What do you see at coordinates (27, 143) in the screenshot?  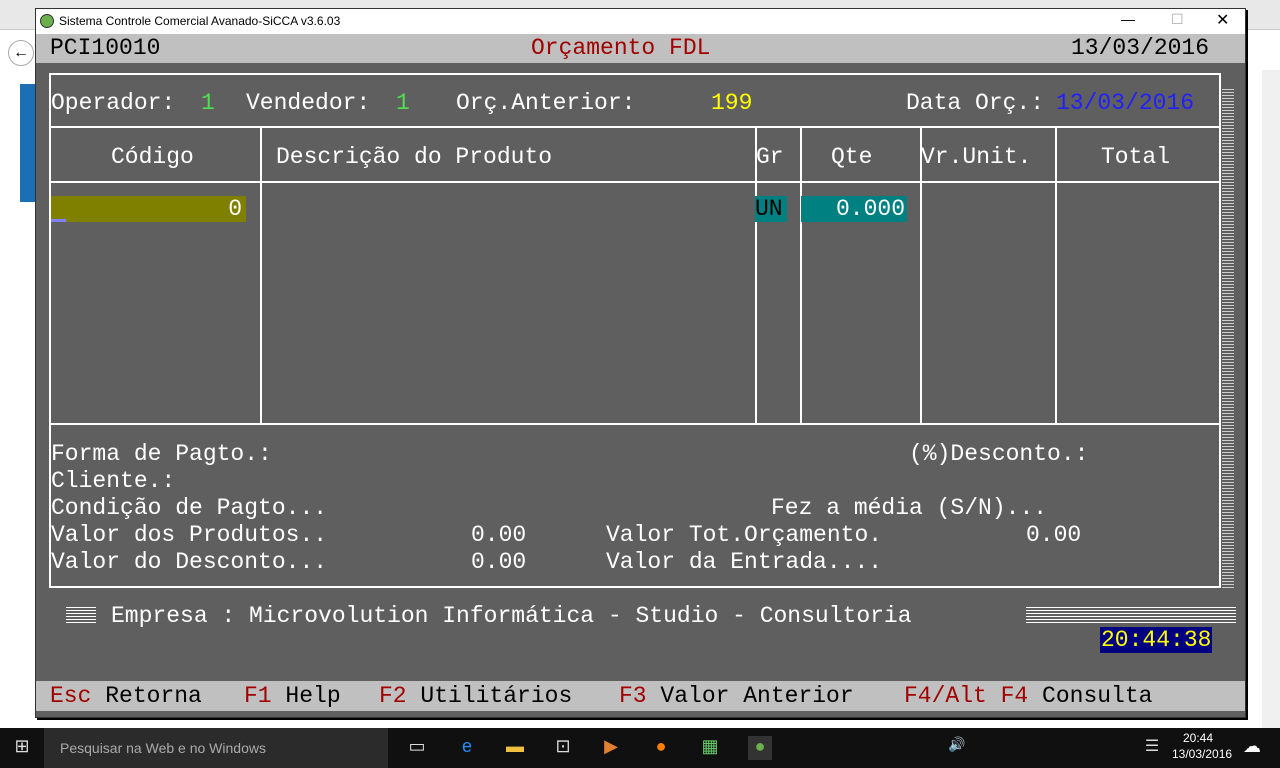 I see `browser-content-block` at bounding box center [27, 143].